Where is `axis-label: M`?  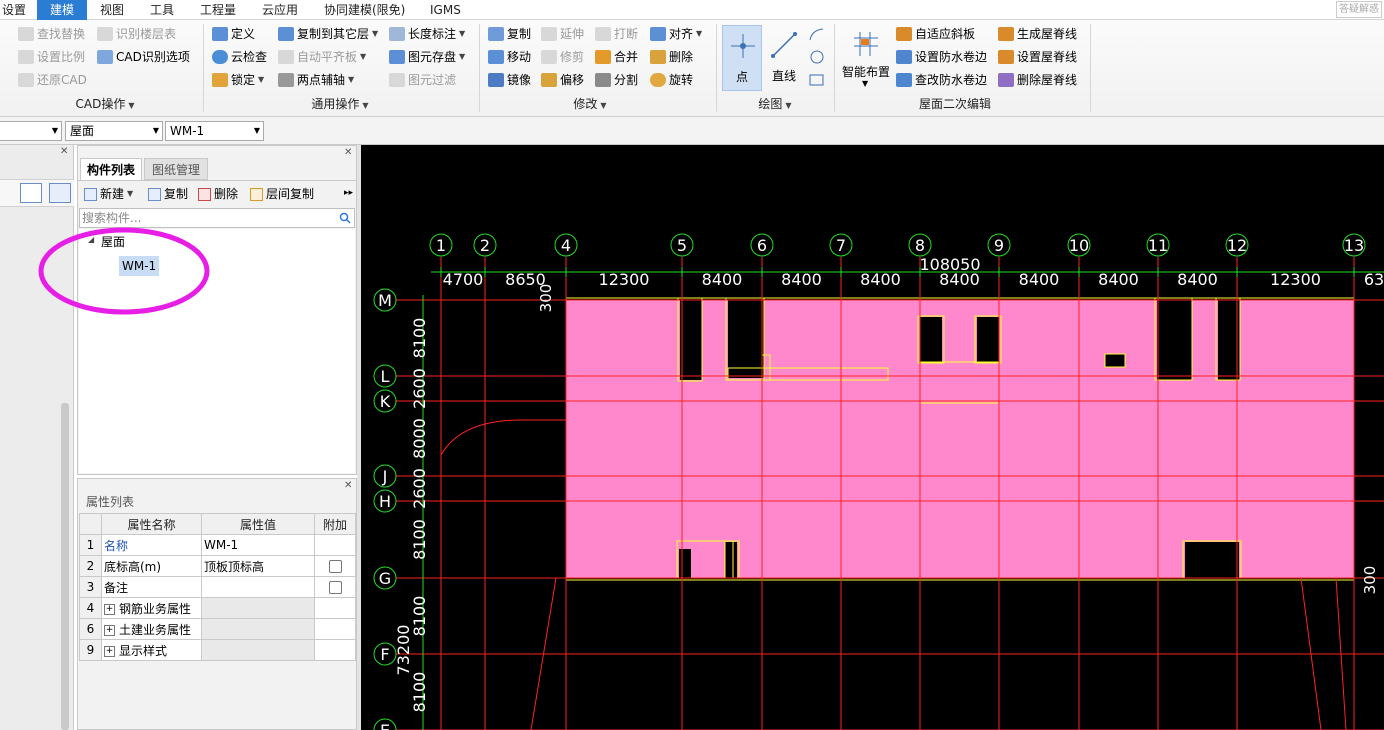
axis-label: M is located at coordinates (385, 300).